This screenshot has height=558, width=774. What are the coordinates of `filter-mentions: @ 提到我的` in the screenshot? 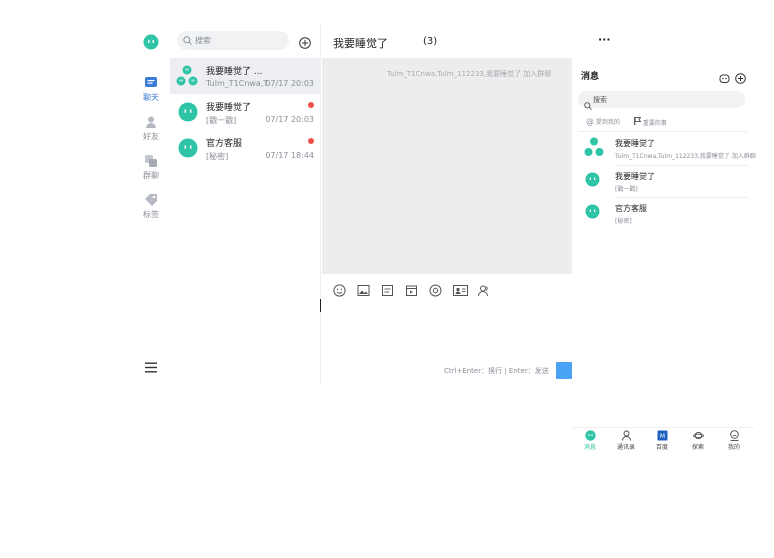 It's located at (603, 121).